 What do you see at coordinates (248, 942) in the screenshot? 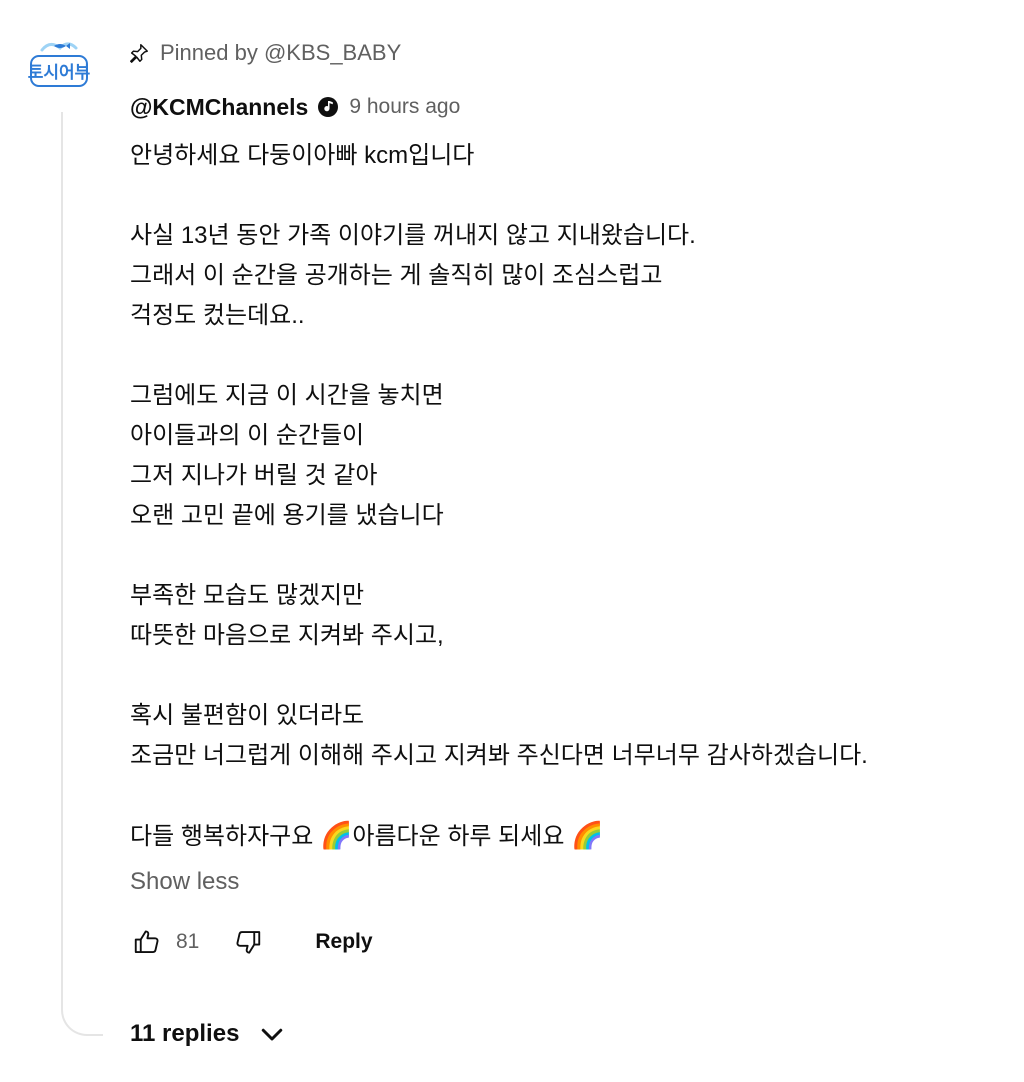
I see `thumbs-down-icon` at bounding box center [248, 942].